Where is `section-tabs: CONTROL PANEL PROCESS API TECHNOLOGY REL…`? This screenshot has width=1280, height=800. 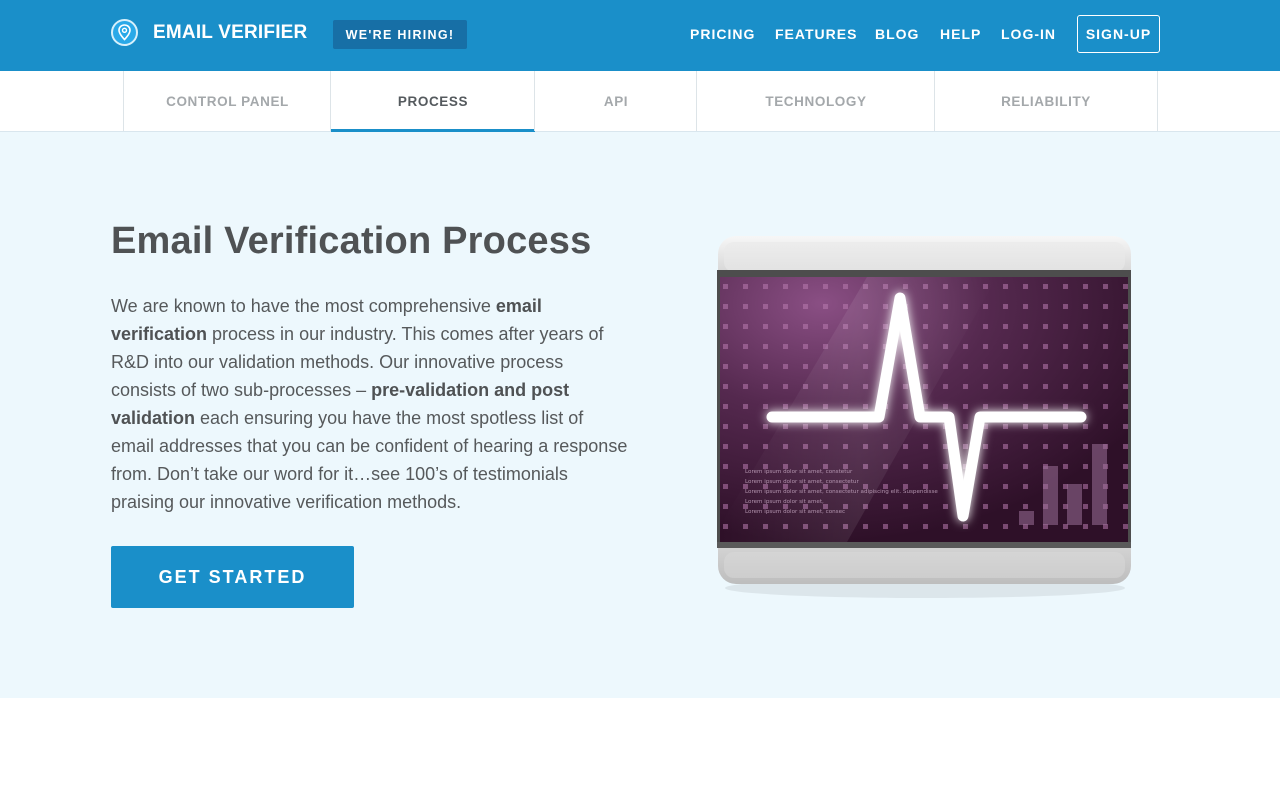
section-tabs: CONTROL PANEL PROCESS API TECHNOLOGY REL… is located at coordinates (640, 101).